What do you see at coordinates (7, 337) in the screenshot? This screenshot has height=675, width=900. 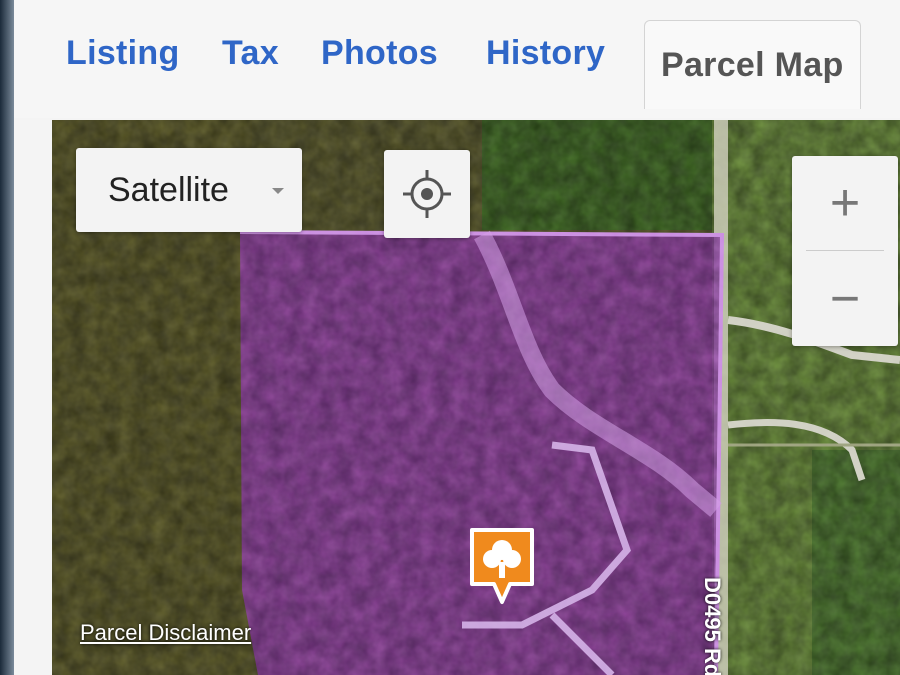 I see `monitor-bezel` at bounding box center [7, 337].